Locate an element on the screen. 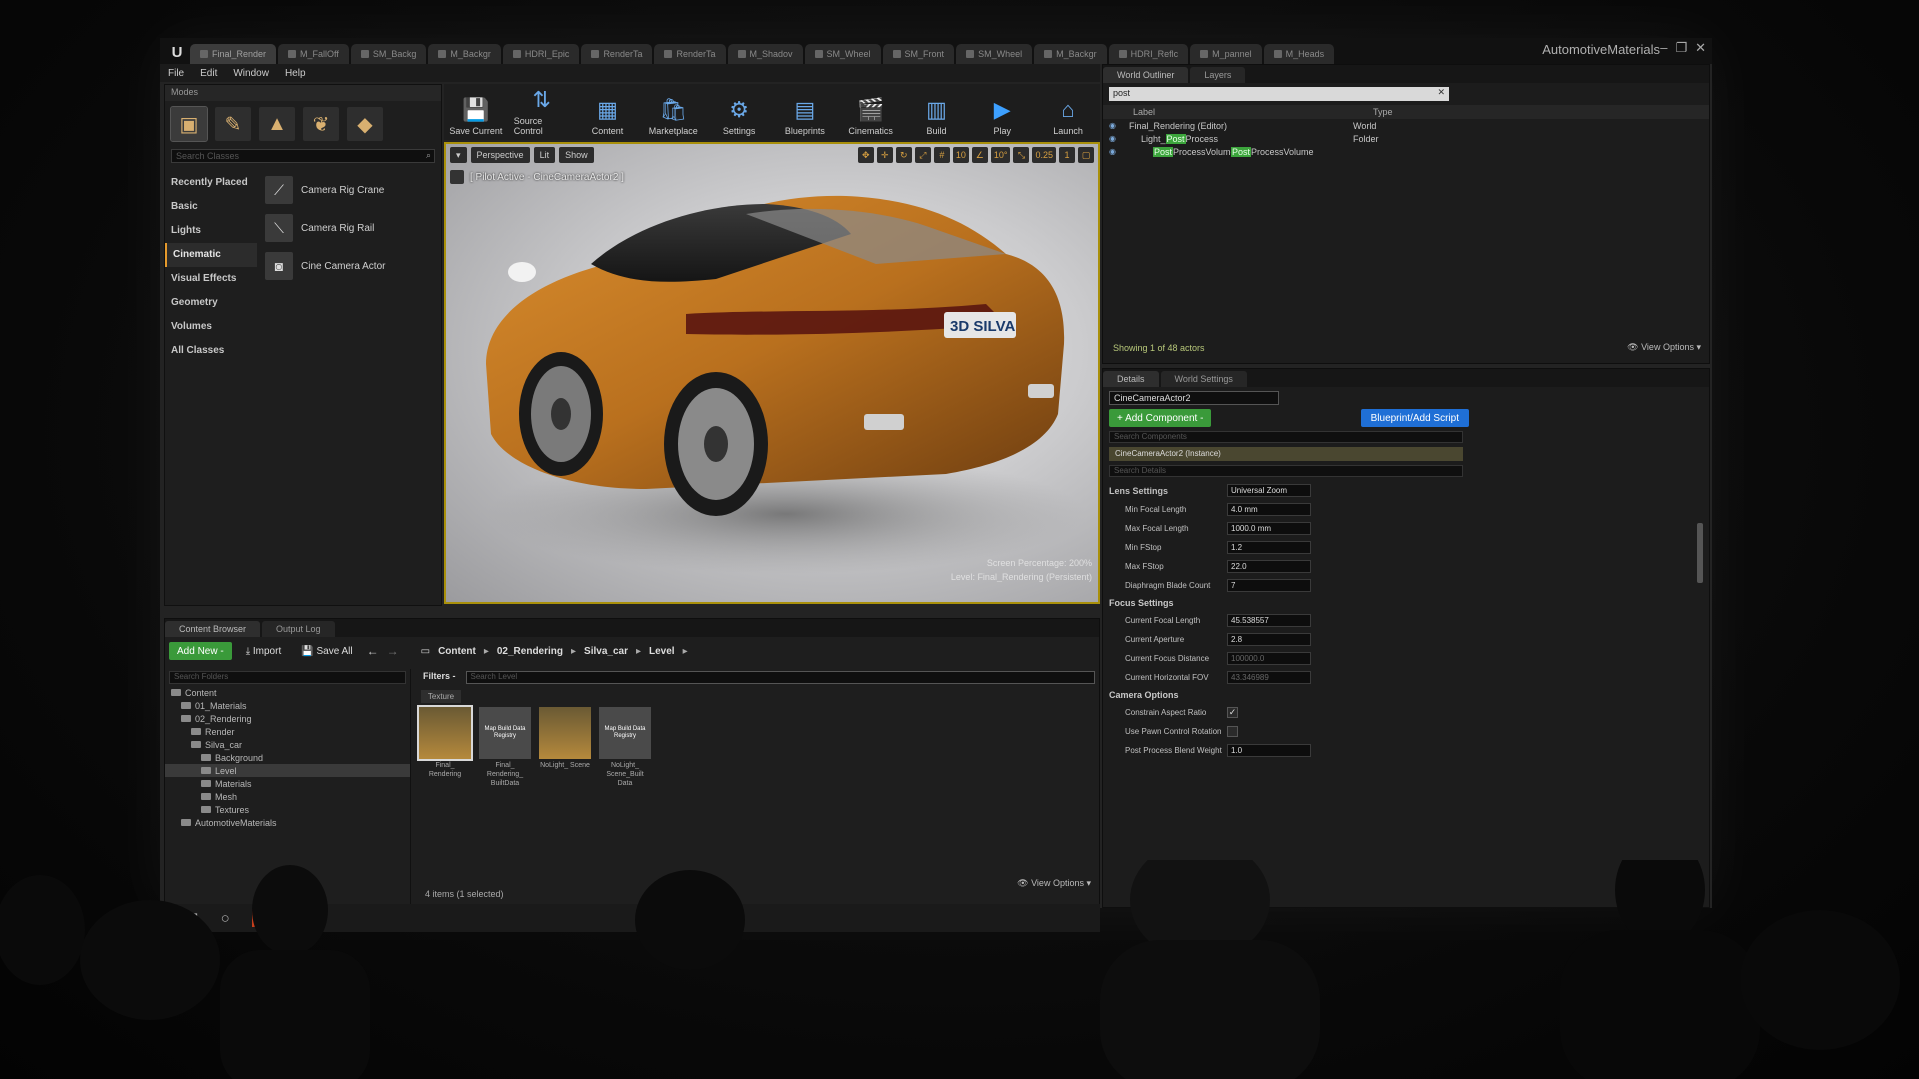 The height and width of the screenshot is (1079, 1919). column-type: Type is located at coordinates (1383, 112).